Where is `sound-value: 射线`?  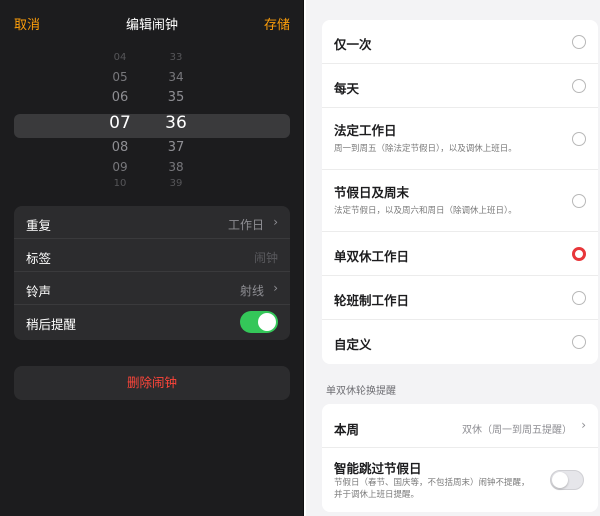 sound-value: 射线 is located at coordinates (251, 291).